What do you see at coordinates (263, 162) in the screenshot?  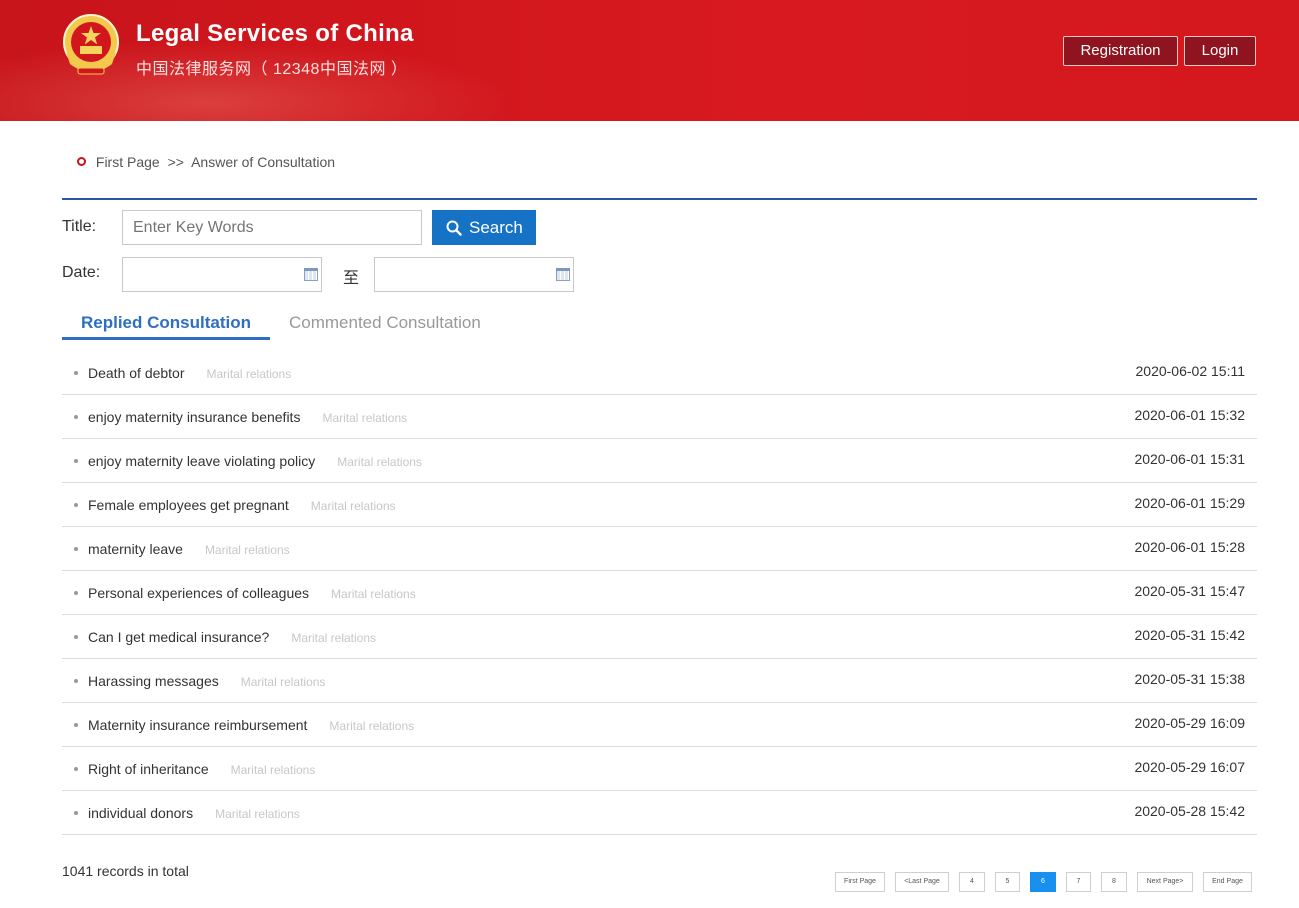 I see `breadcrumb-current: Answer of Consultation` at bounding box center [263, 162].